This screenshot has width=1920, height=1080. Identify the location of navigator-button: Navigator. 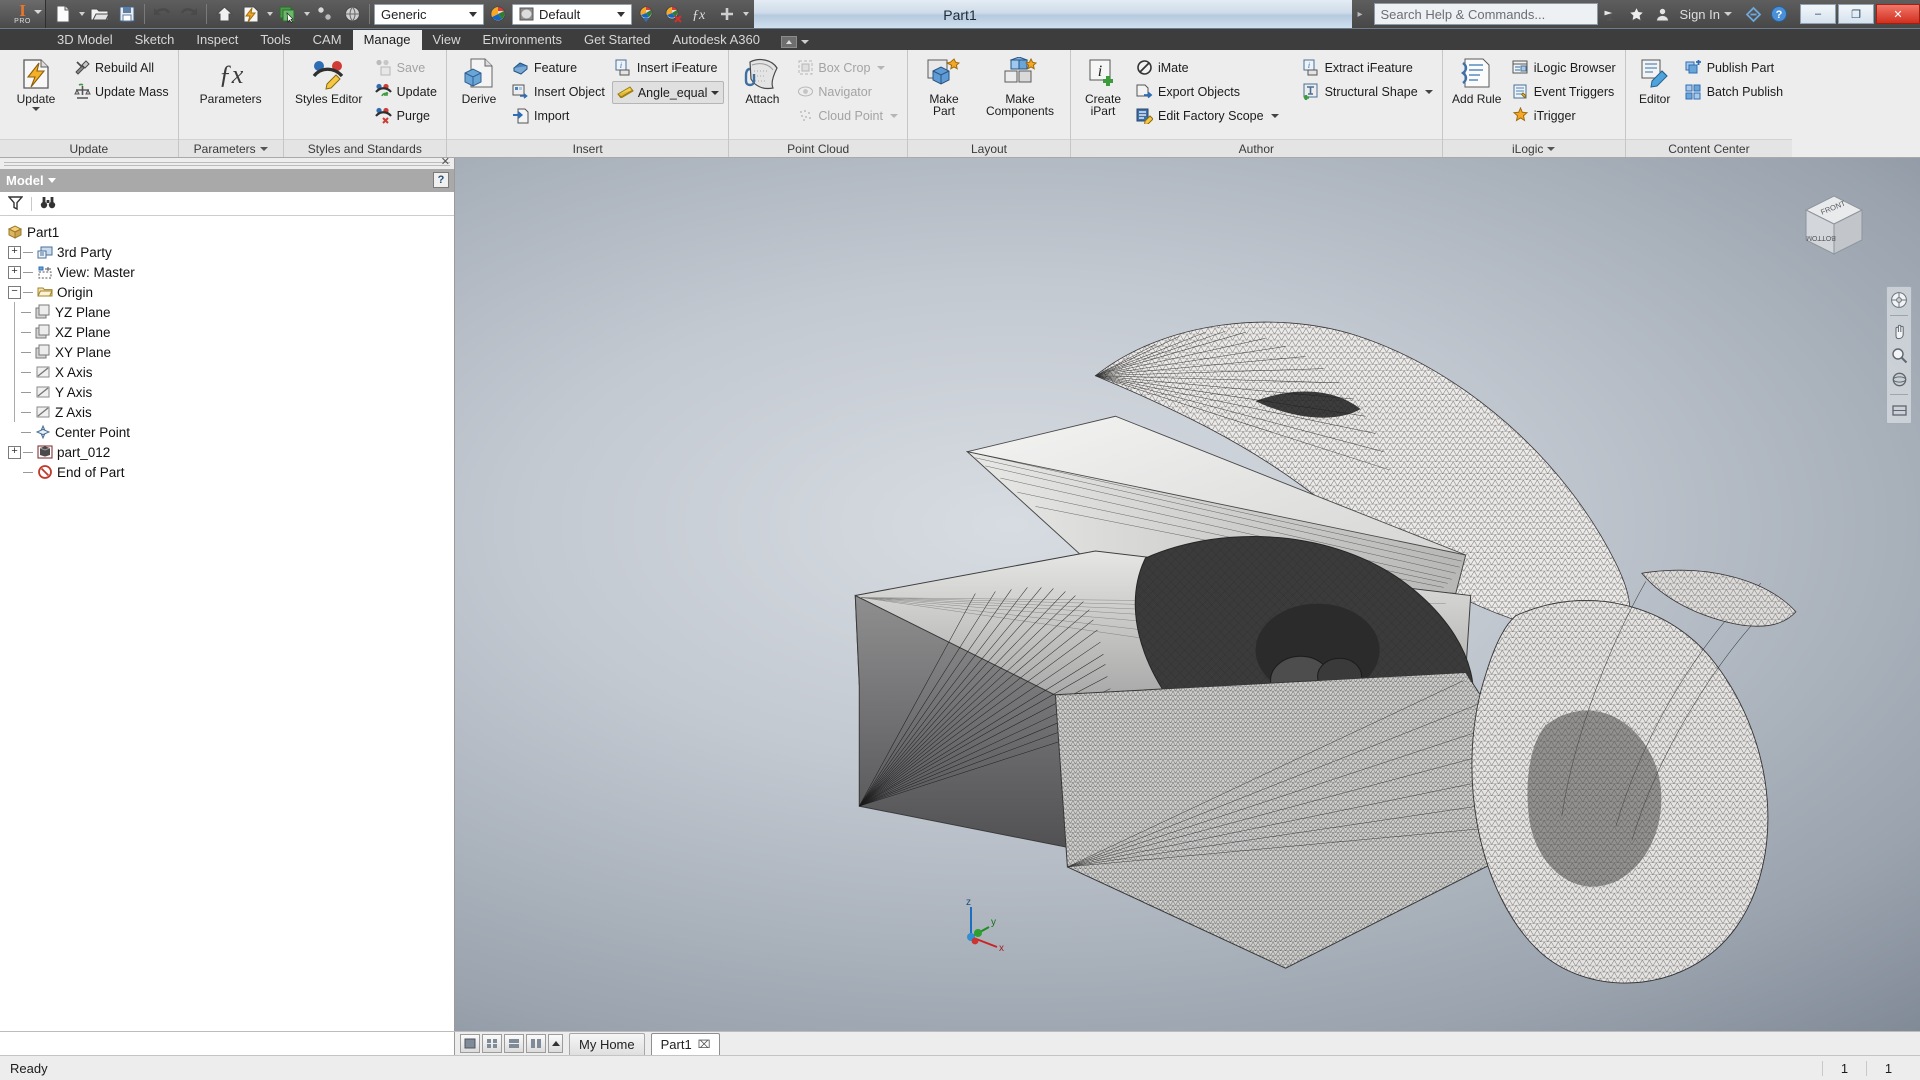
(848, 91).